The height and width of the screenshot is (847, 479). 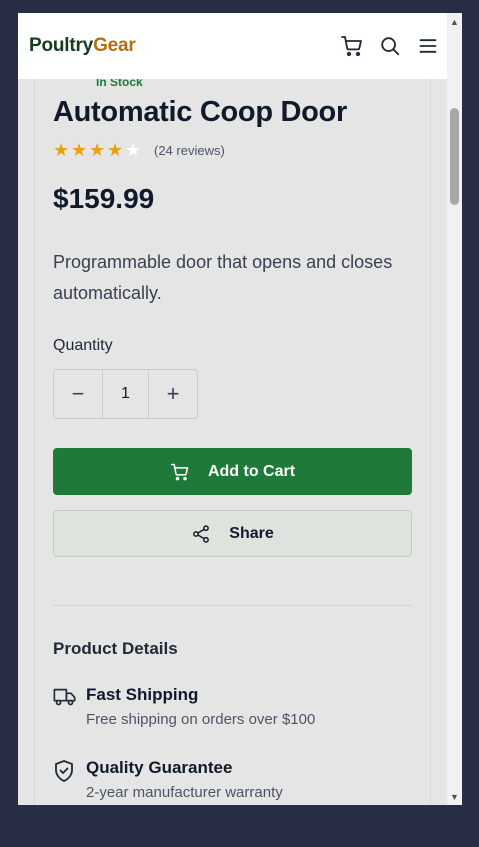 I want to click on stock-status: In Stock, so click(x=119, y=84).